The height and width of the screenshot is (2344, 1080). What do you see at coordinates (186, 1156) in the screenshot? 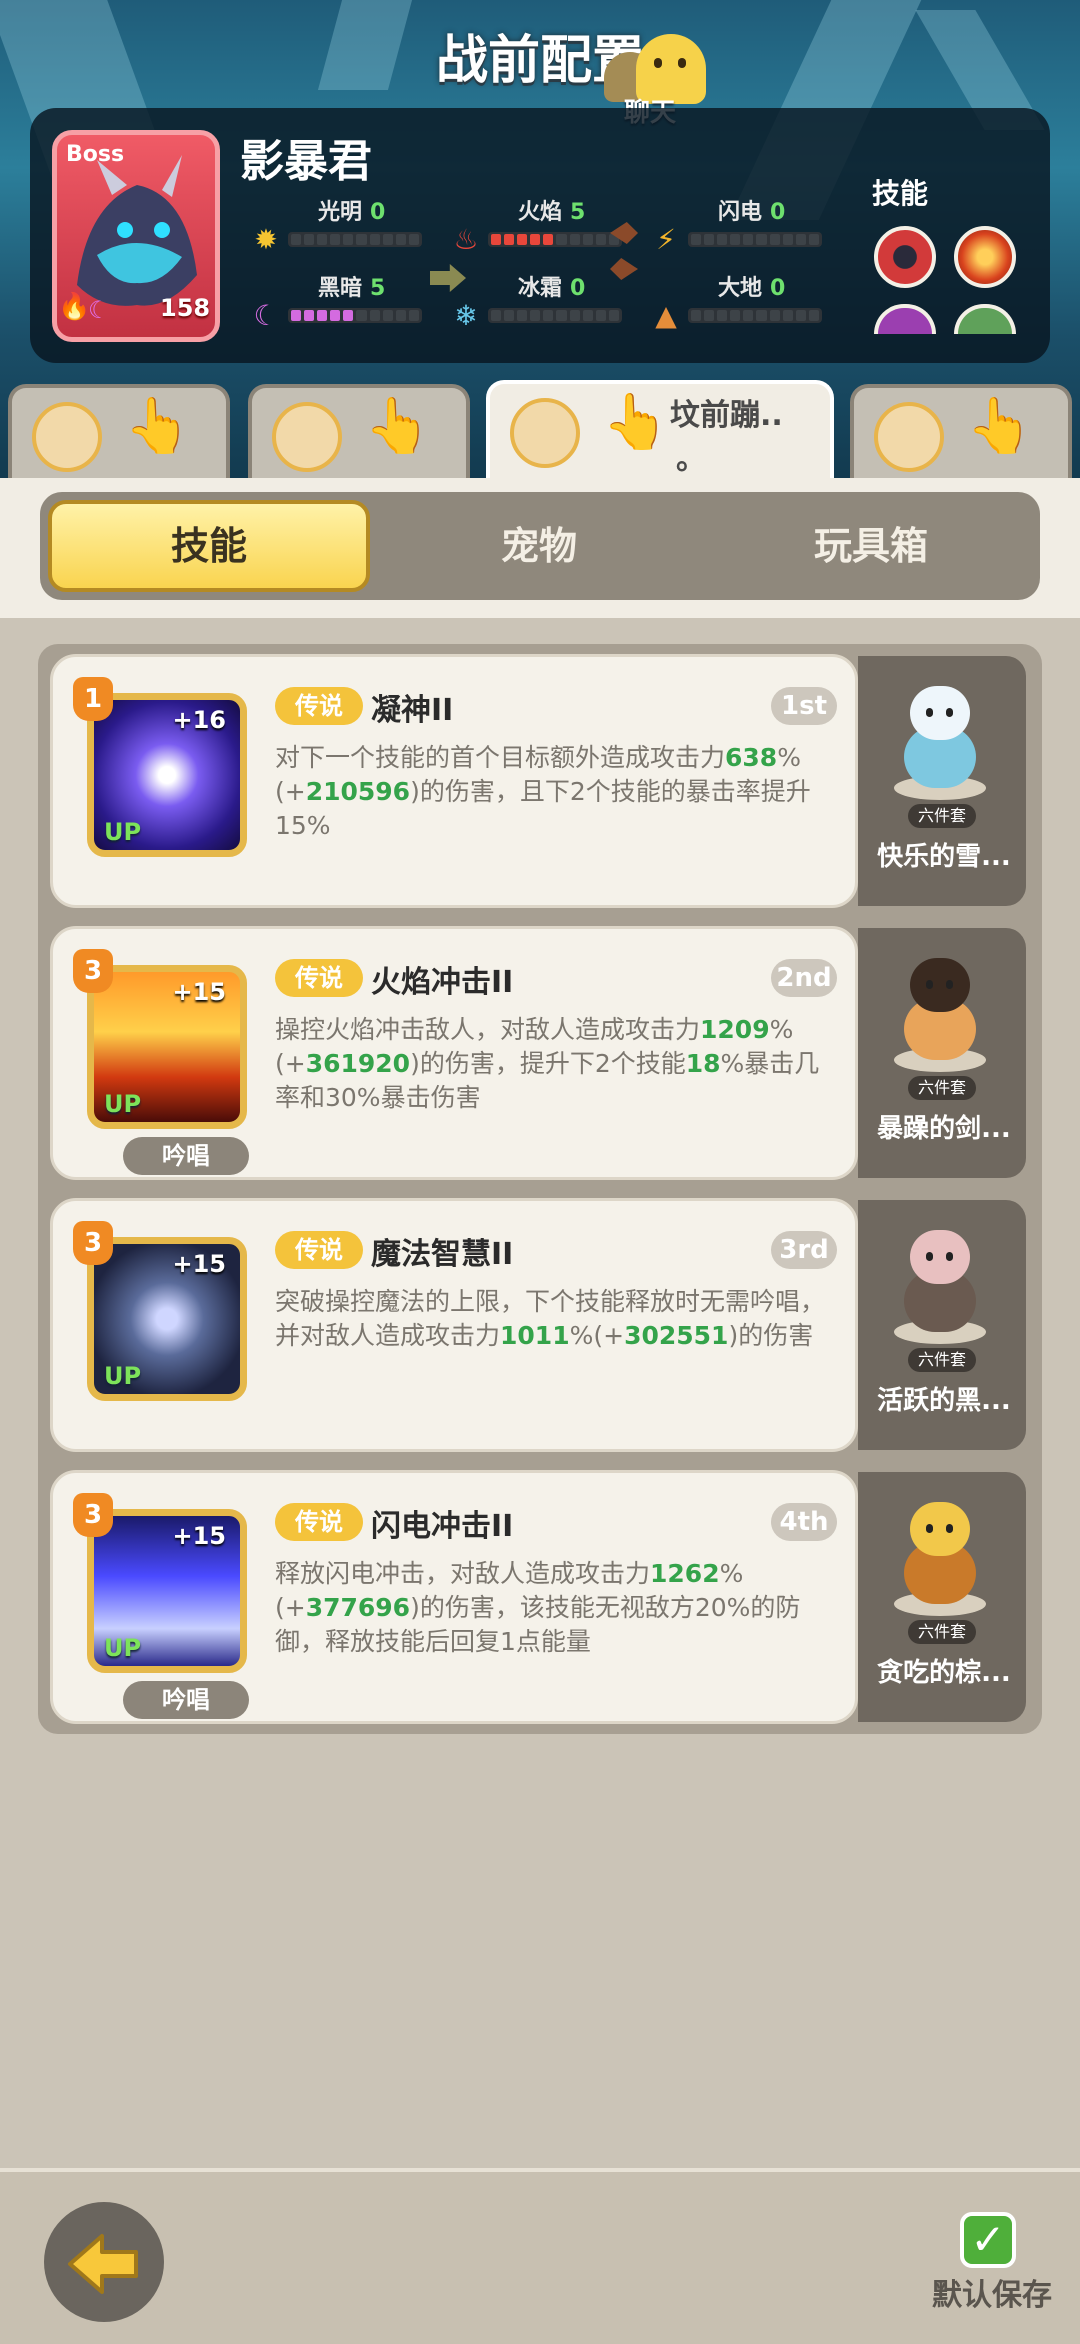
I see `chant-badge: 吟唱` at bounding box center [186, 1156].